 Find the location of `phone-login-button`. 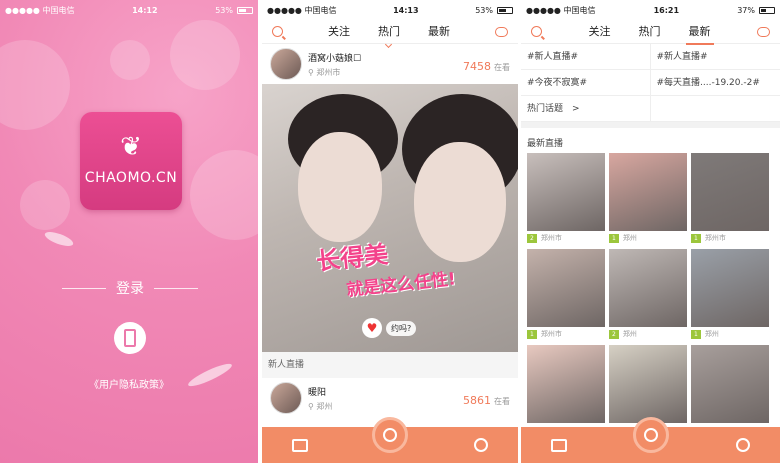

phone-login-button is located at coordinates (130, 338).